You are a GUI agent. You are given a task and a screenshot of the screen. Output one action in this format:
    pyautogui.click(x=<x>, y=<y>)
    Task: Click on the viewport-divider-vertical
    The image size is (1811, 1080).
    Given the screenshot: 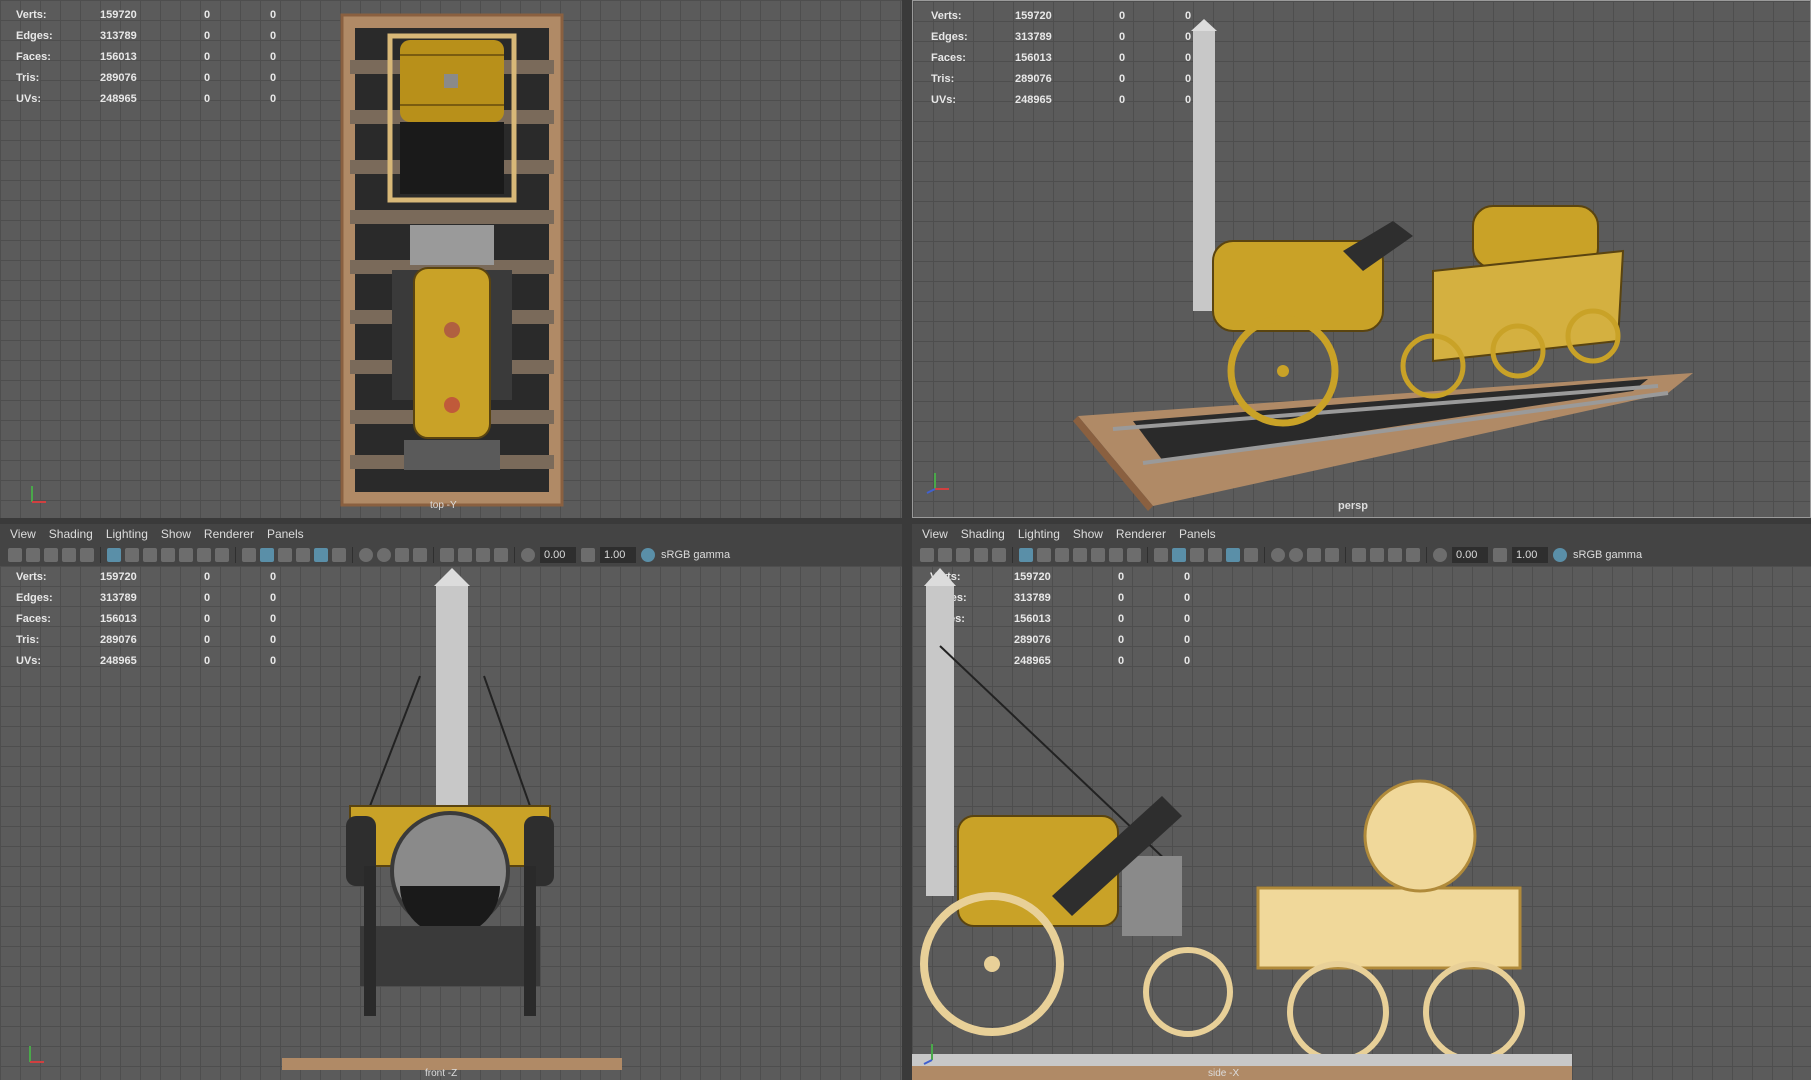 What is the action you would take?
    pyautogui.click(x=907, y=540)
    